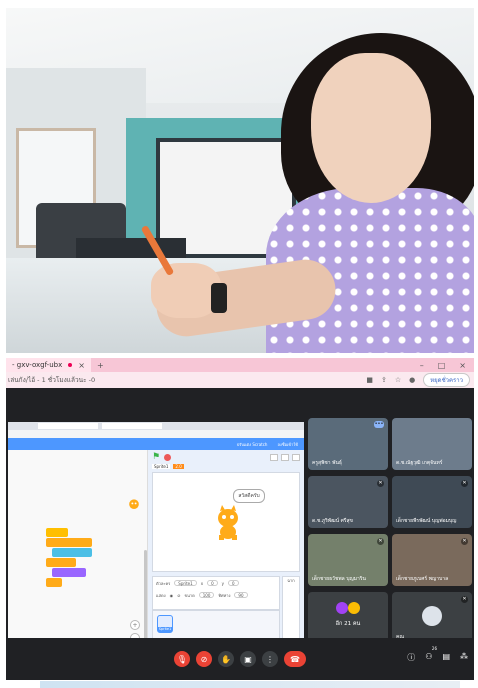  I want to click on raise-hand-button: ✋, so click(226, 659).